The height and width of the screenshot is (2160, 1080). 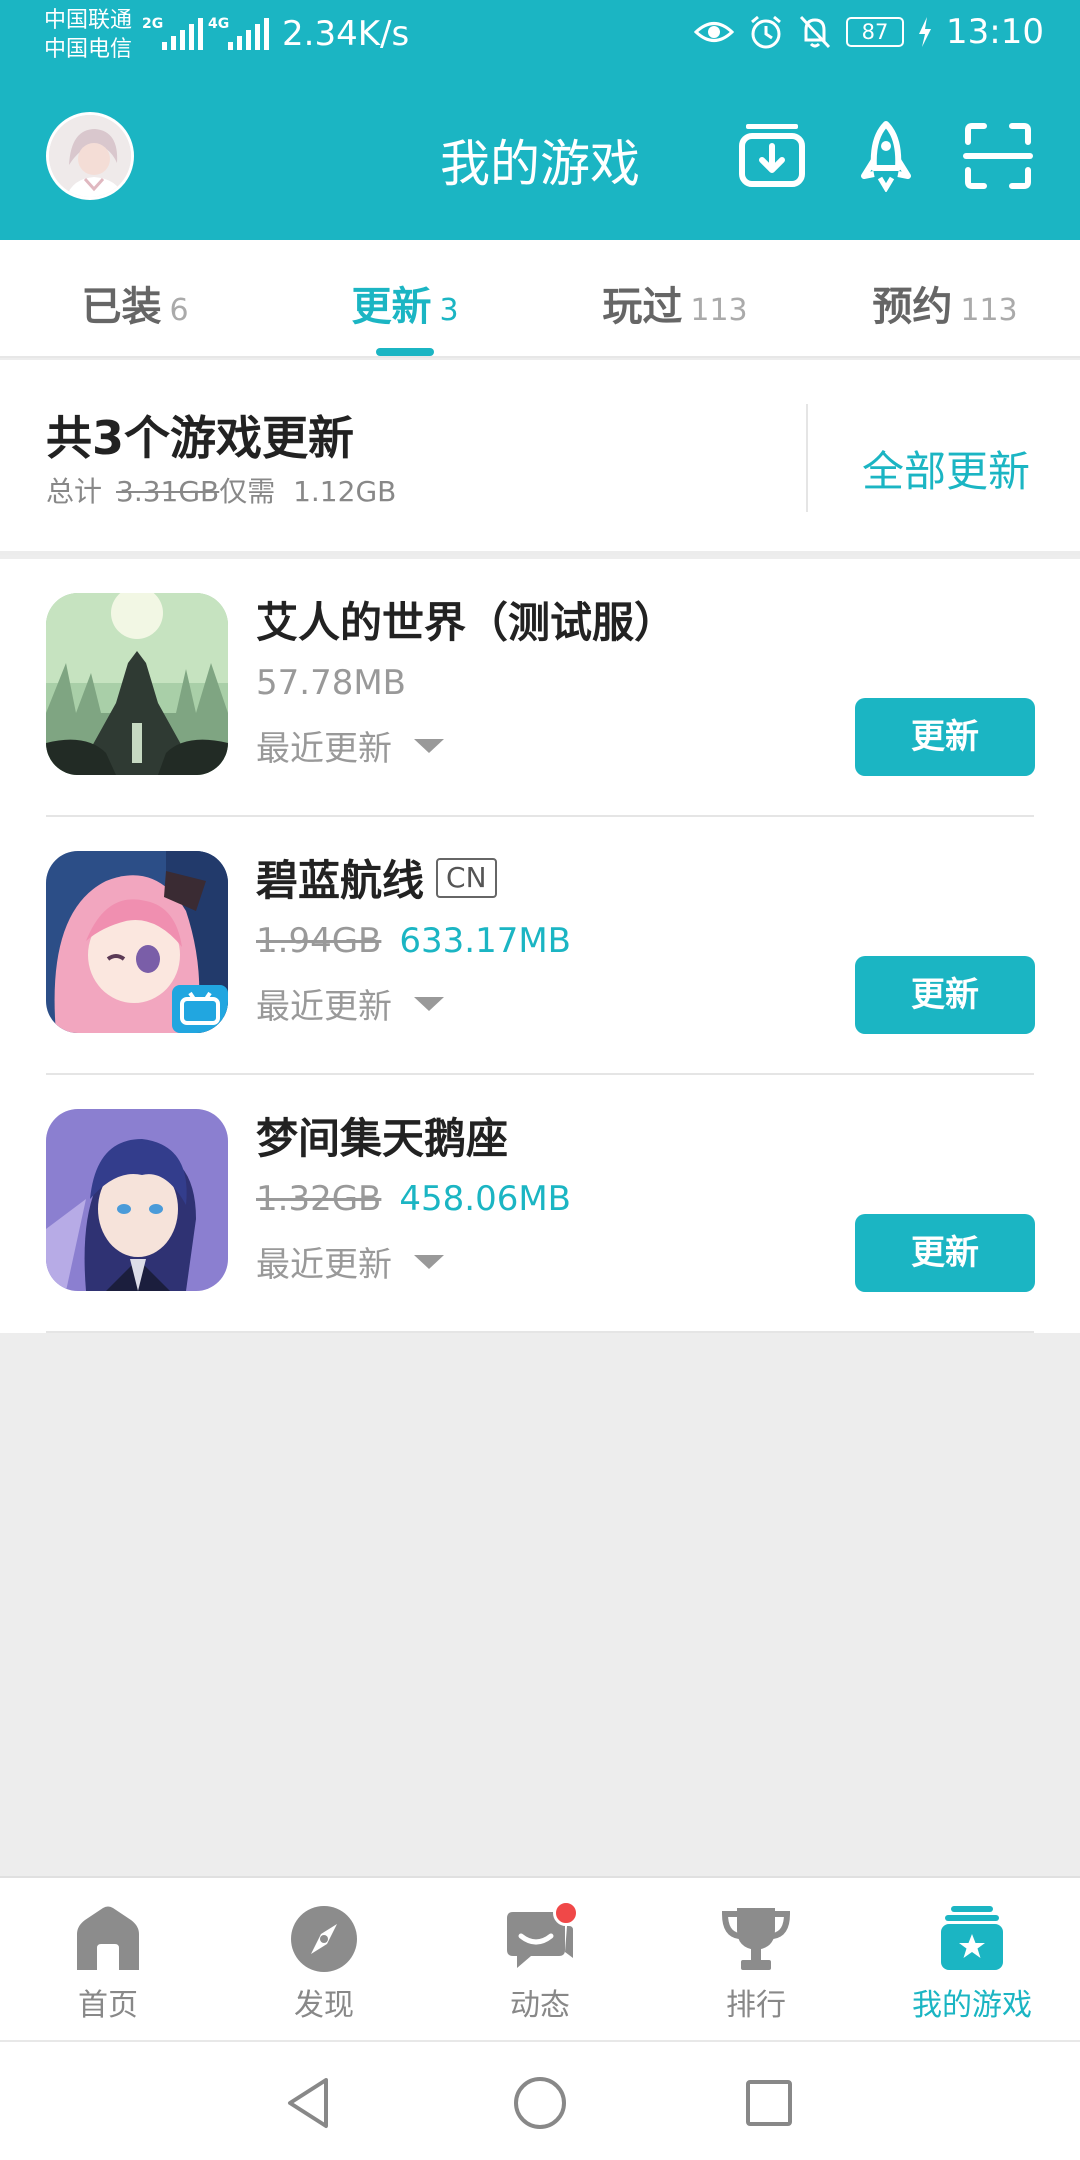 I want to click on carrier-2: 中国电信, so click(x=88, y=49).